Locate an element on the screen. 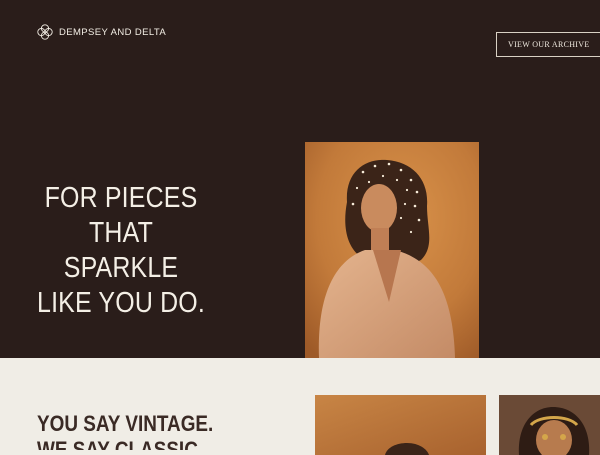 This screenshot has width=600, height=455. section-headline-line: WE SAY CLASSIC. is located at coordinates (120, 443).